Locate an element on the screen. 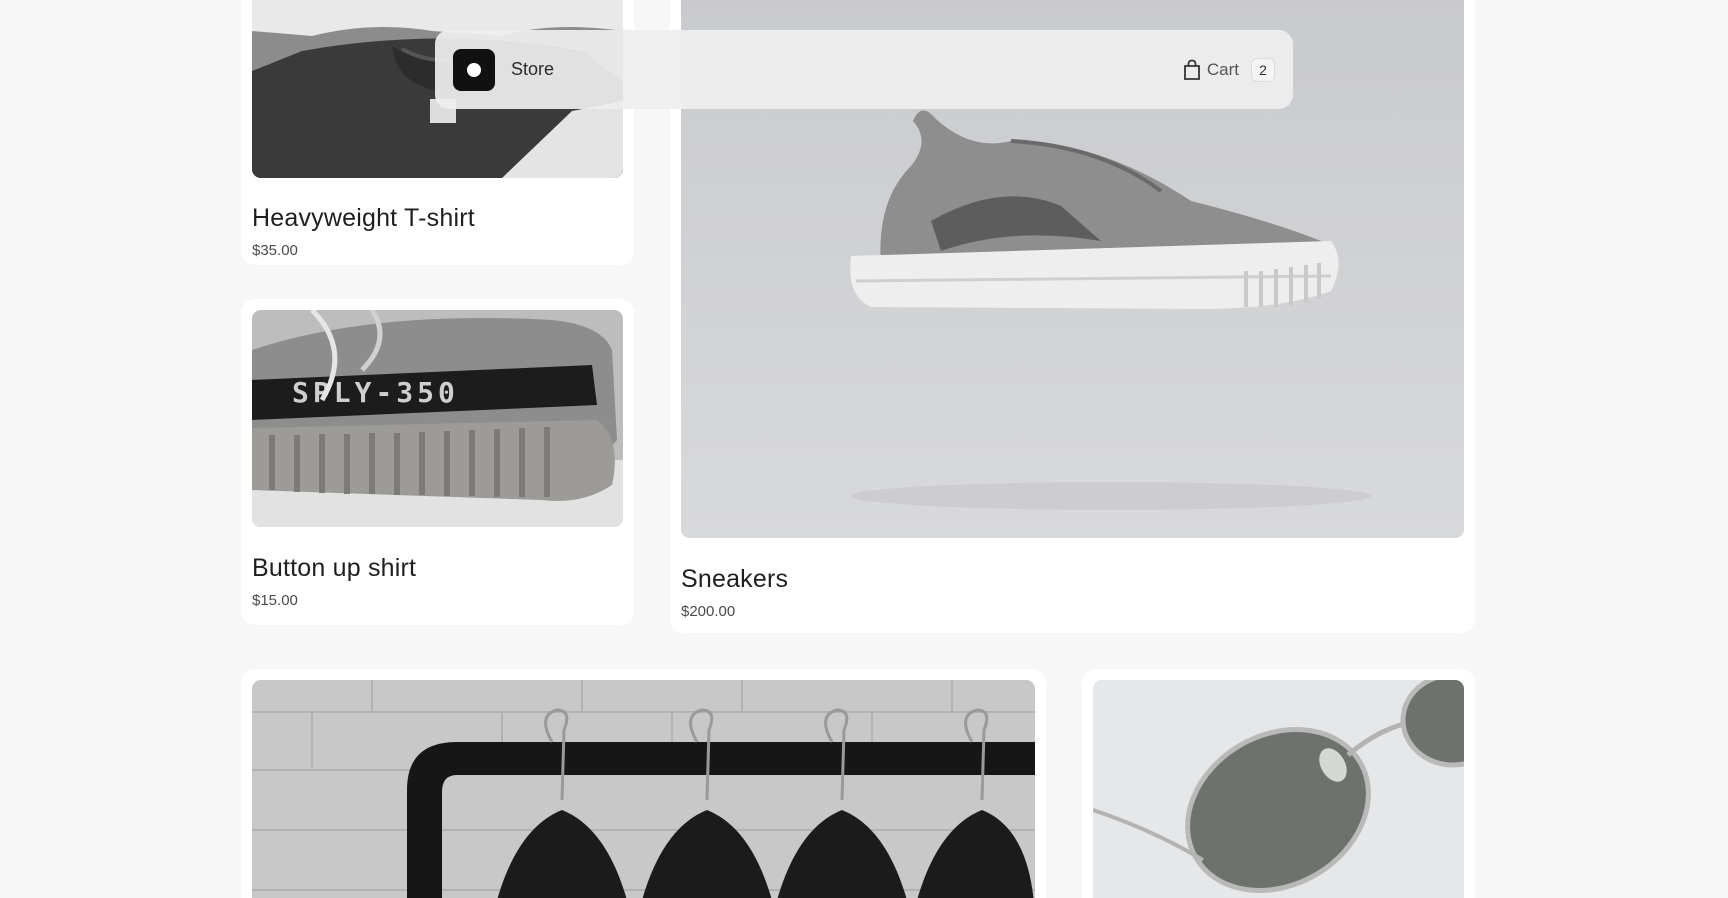  product-price: $35.00 is located at coordinates (275, 250).